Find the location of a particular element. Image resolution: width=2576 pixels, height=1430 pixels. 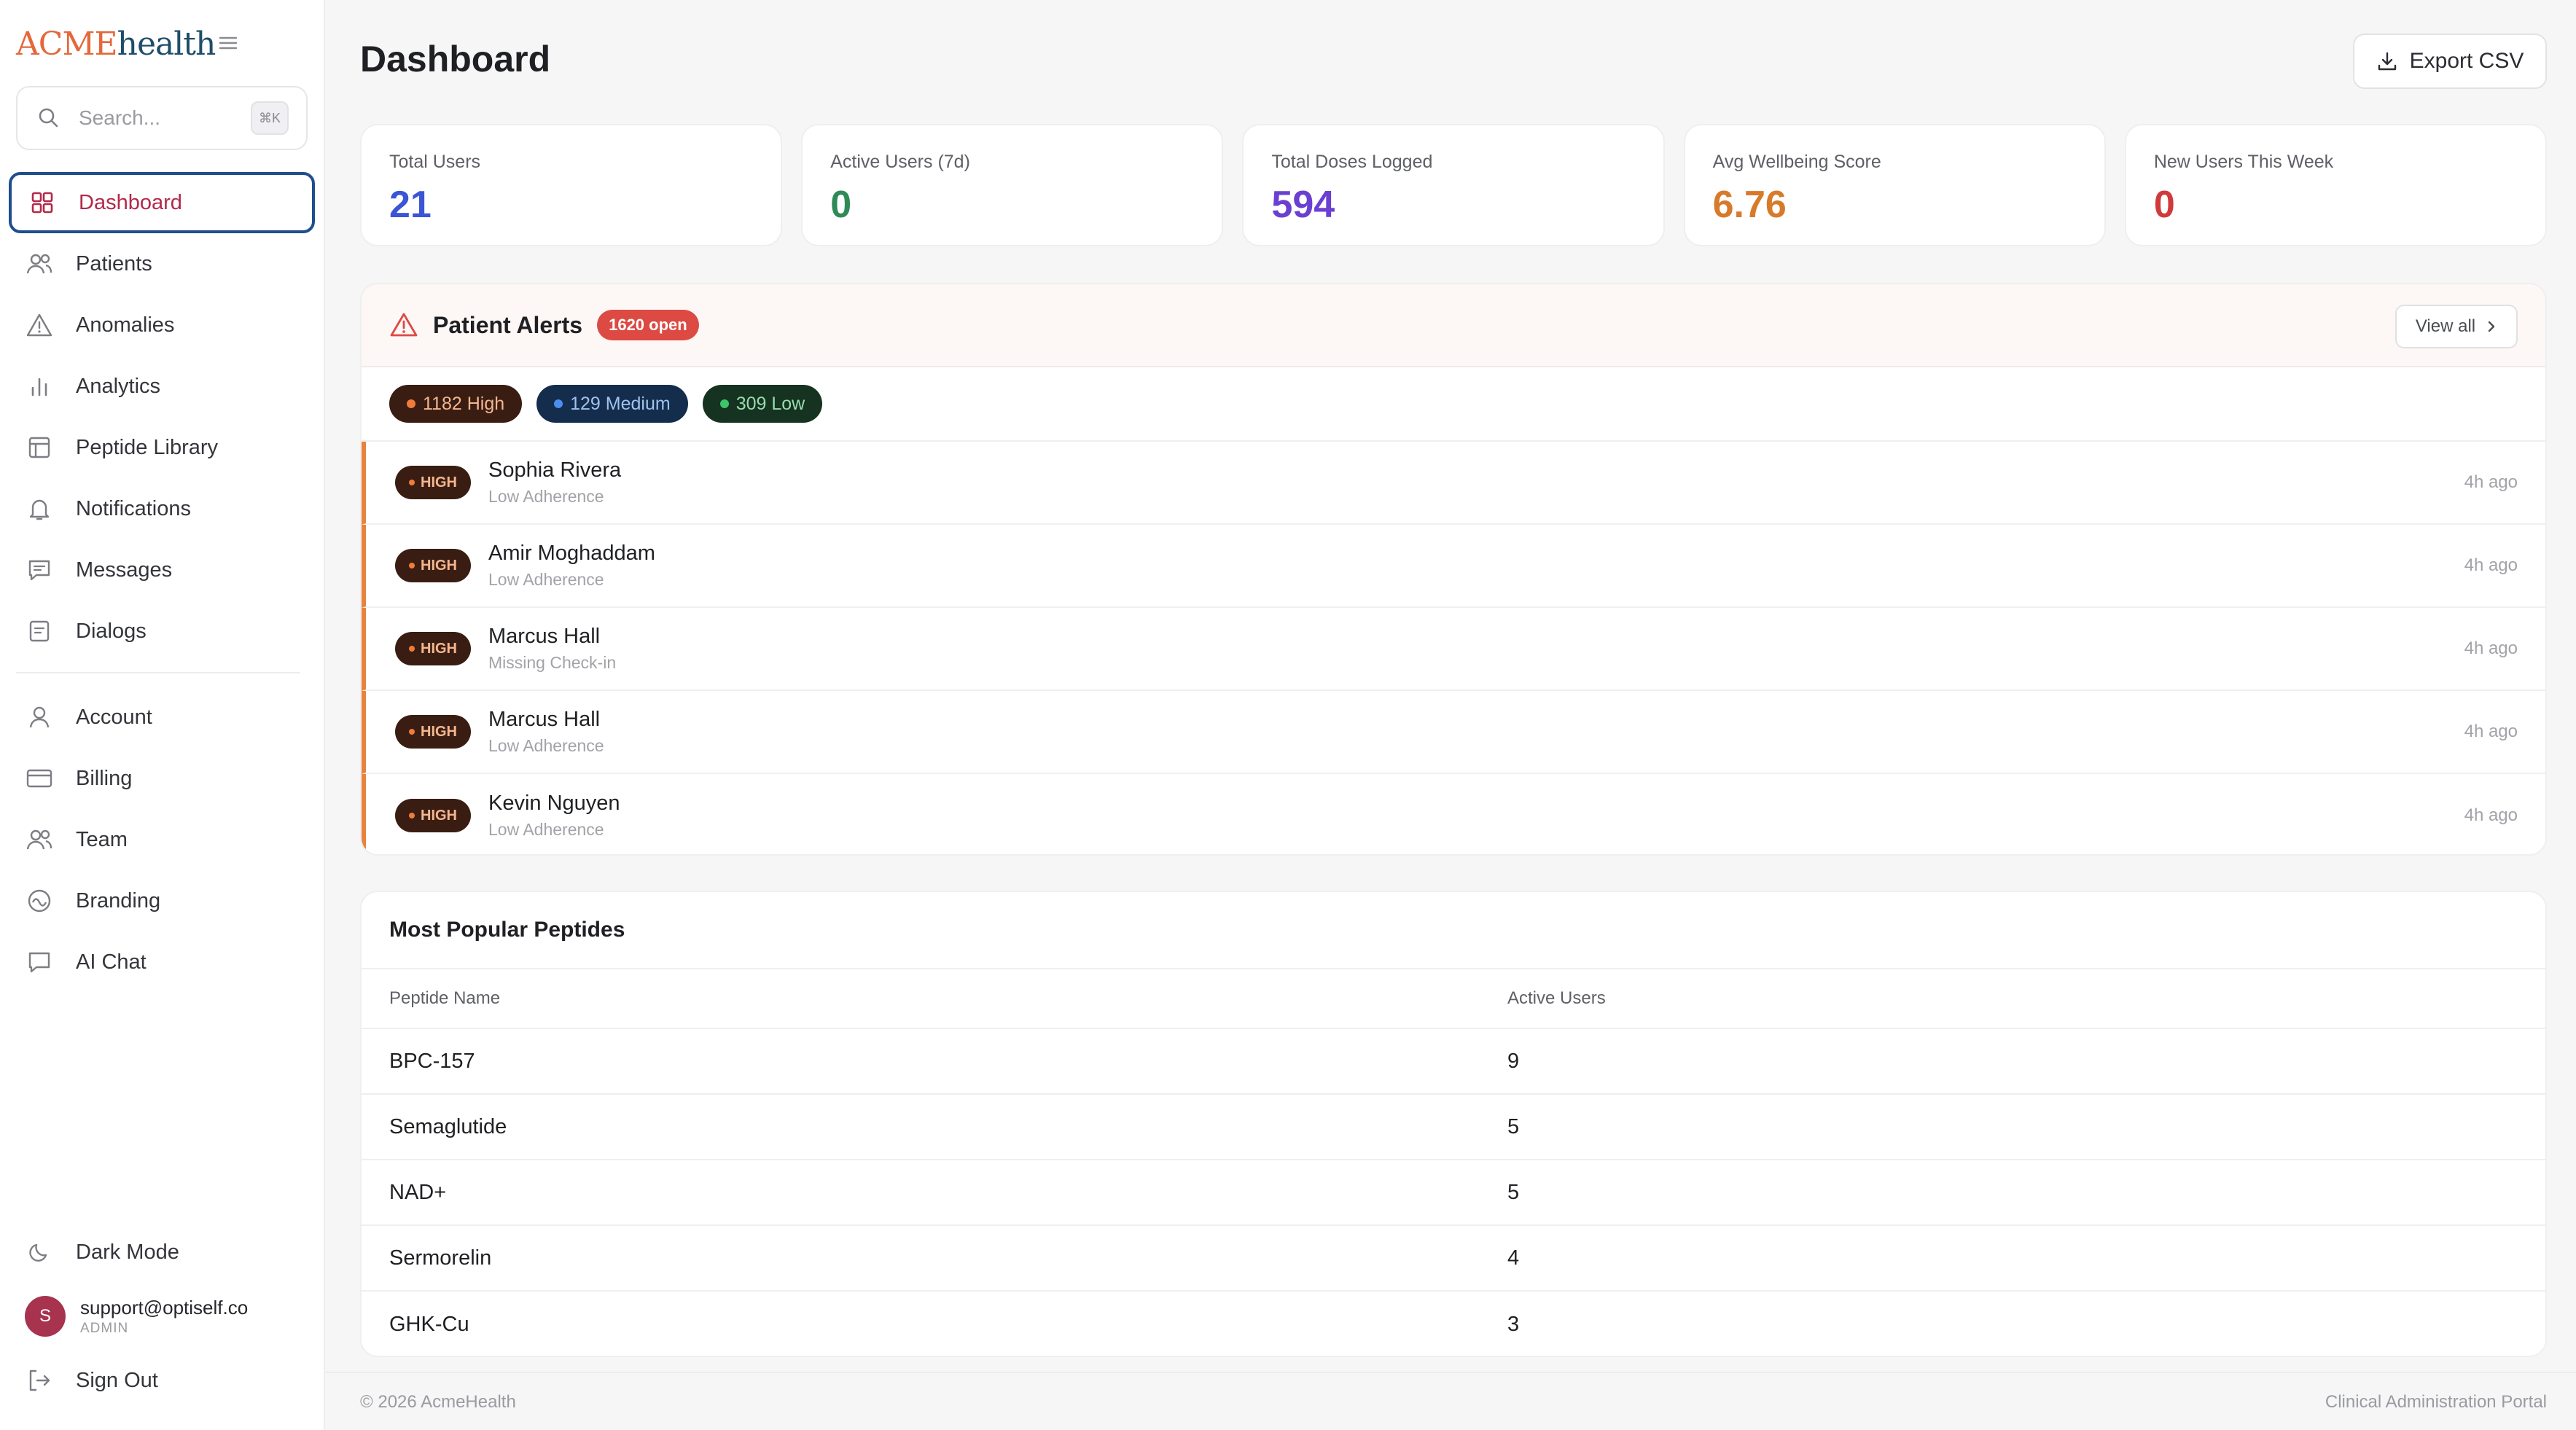

users-icon is located at coordinates (39, 264).